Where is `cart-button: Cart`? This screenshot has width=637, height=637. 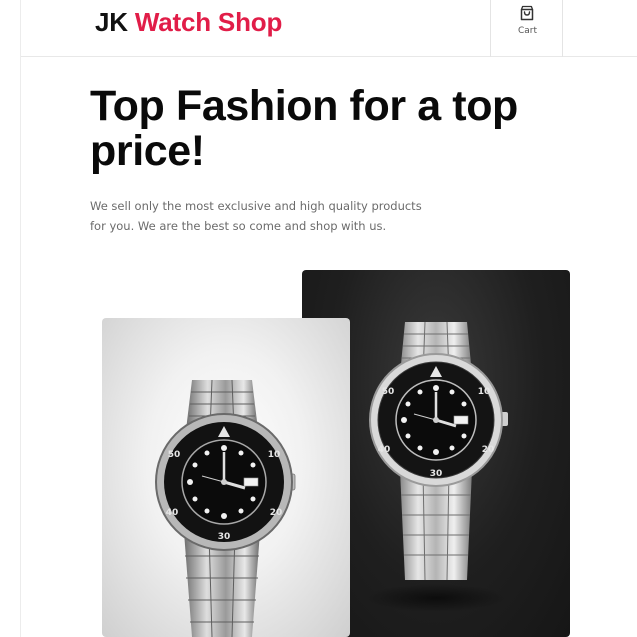 cart-button: Cart is located at coordinates (526, 28).